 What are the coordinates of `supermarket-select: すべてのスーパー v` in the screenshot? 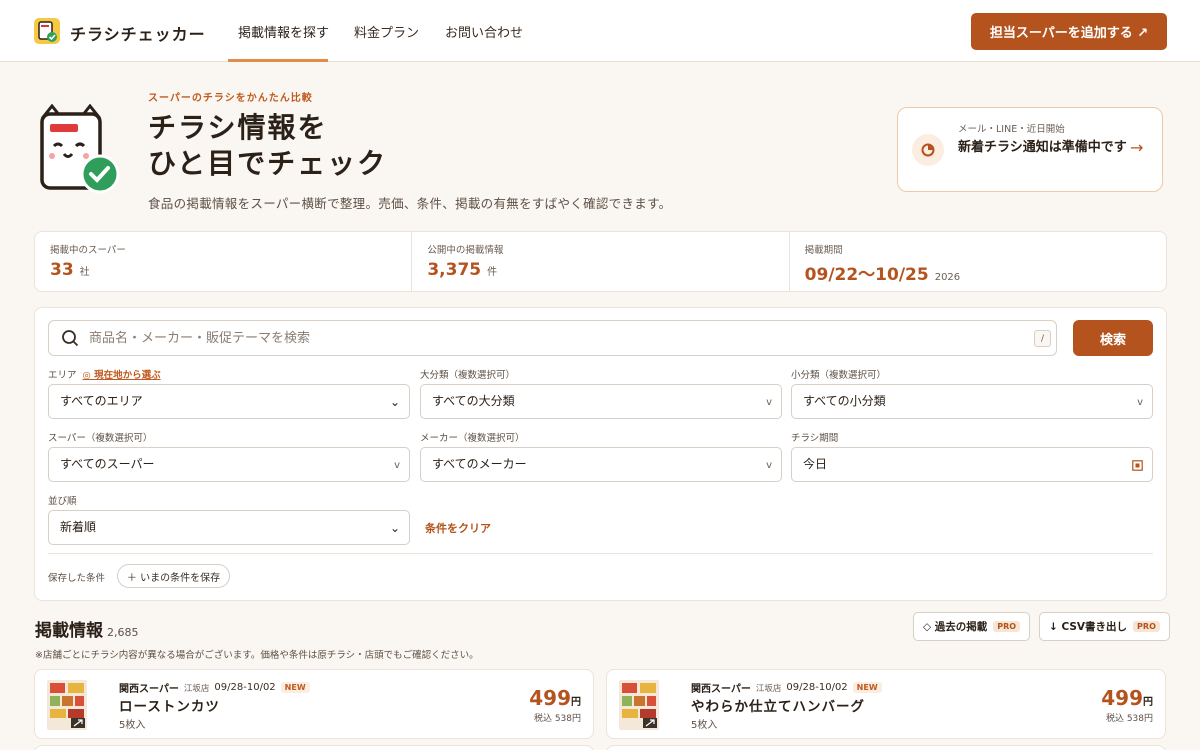 It's located at (229, 464).